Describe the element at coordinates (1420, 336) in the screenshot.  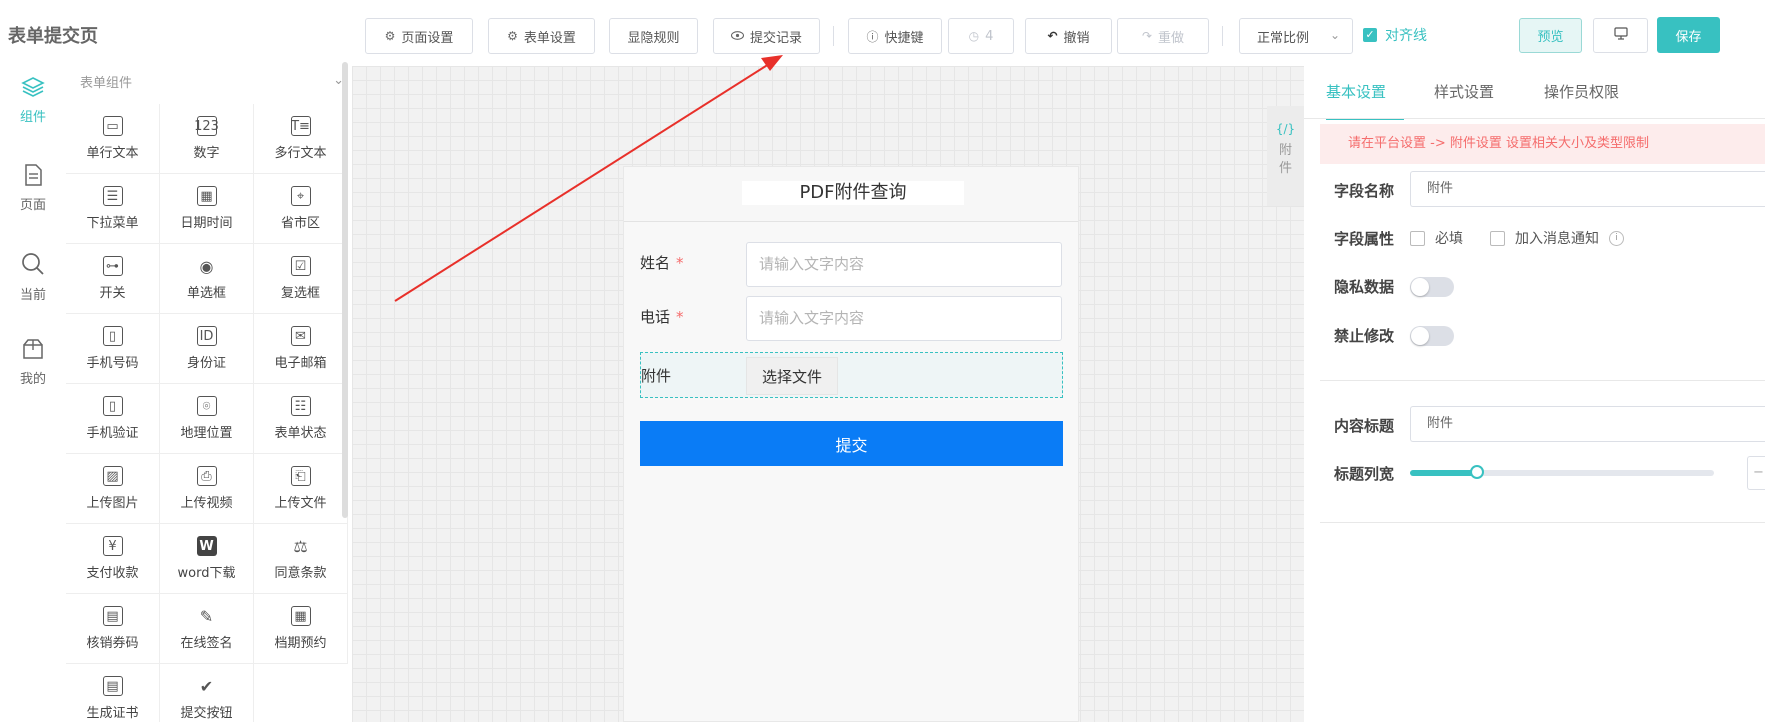
I see `toggle-knob` at that location.